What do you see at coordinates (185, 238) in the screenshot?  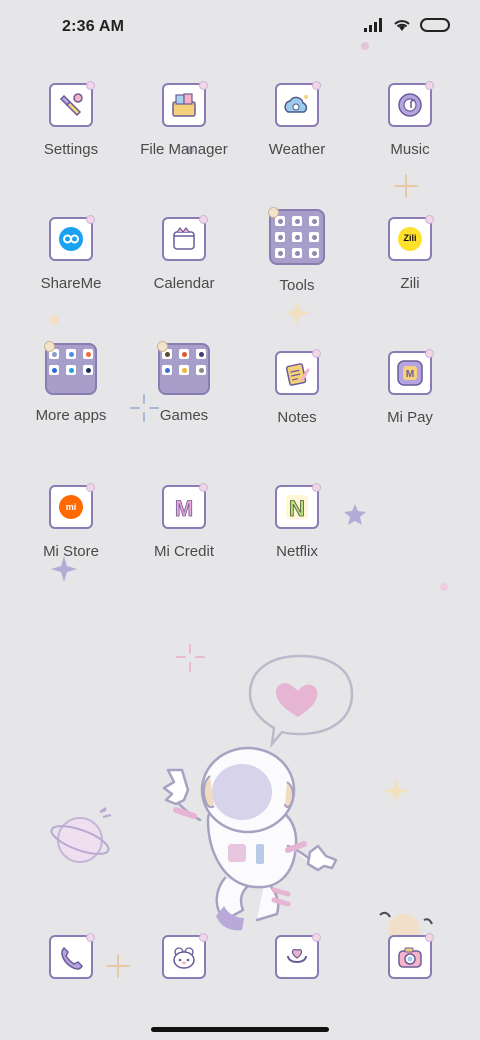 I see `calendar-icon` at bounding box center [185, 238].